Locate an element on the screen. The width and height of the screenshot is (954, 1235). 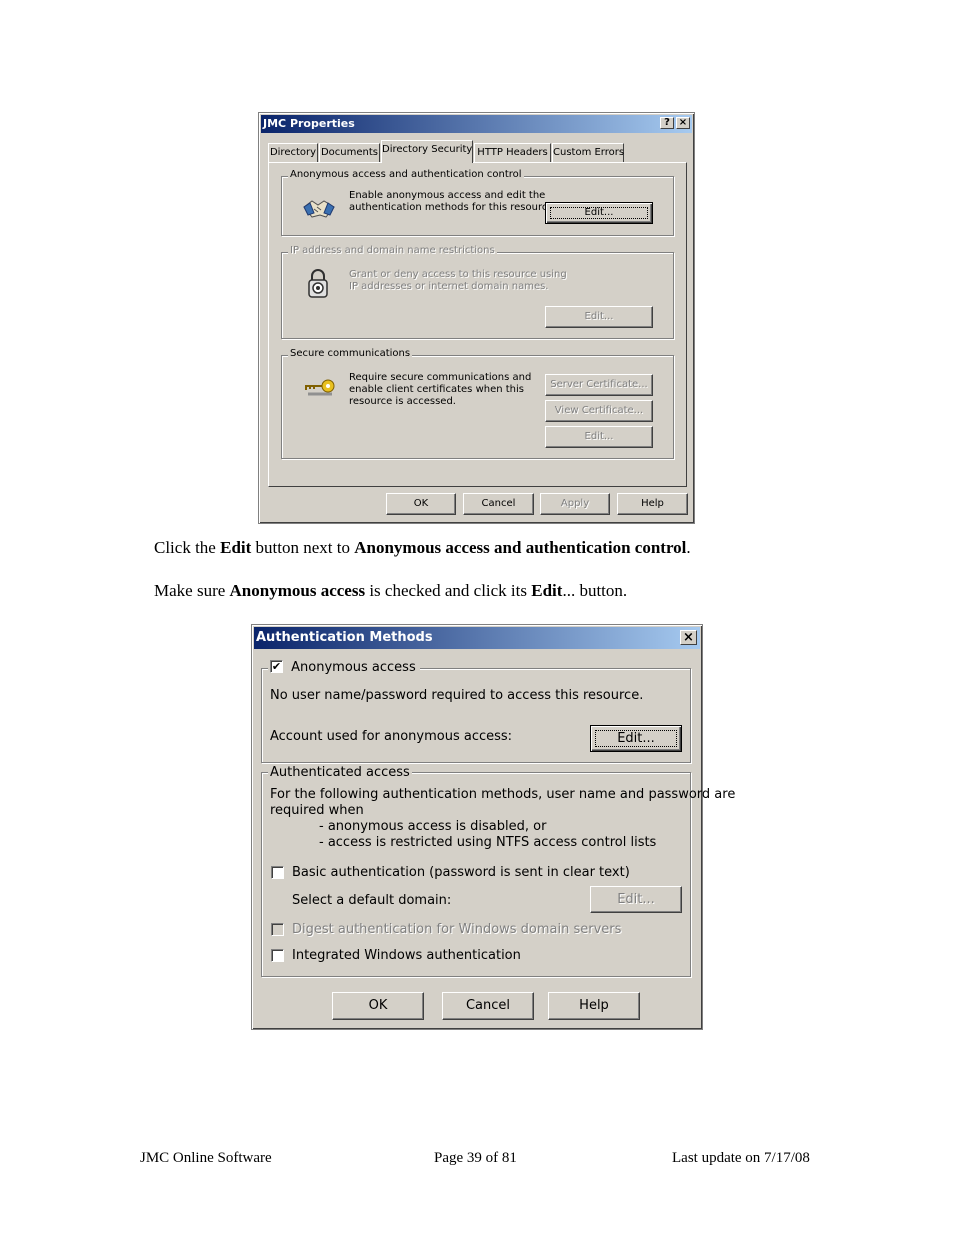
apply-button: Apply is located at coordinates (575, 504).